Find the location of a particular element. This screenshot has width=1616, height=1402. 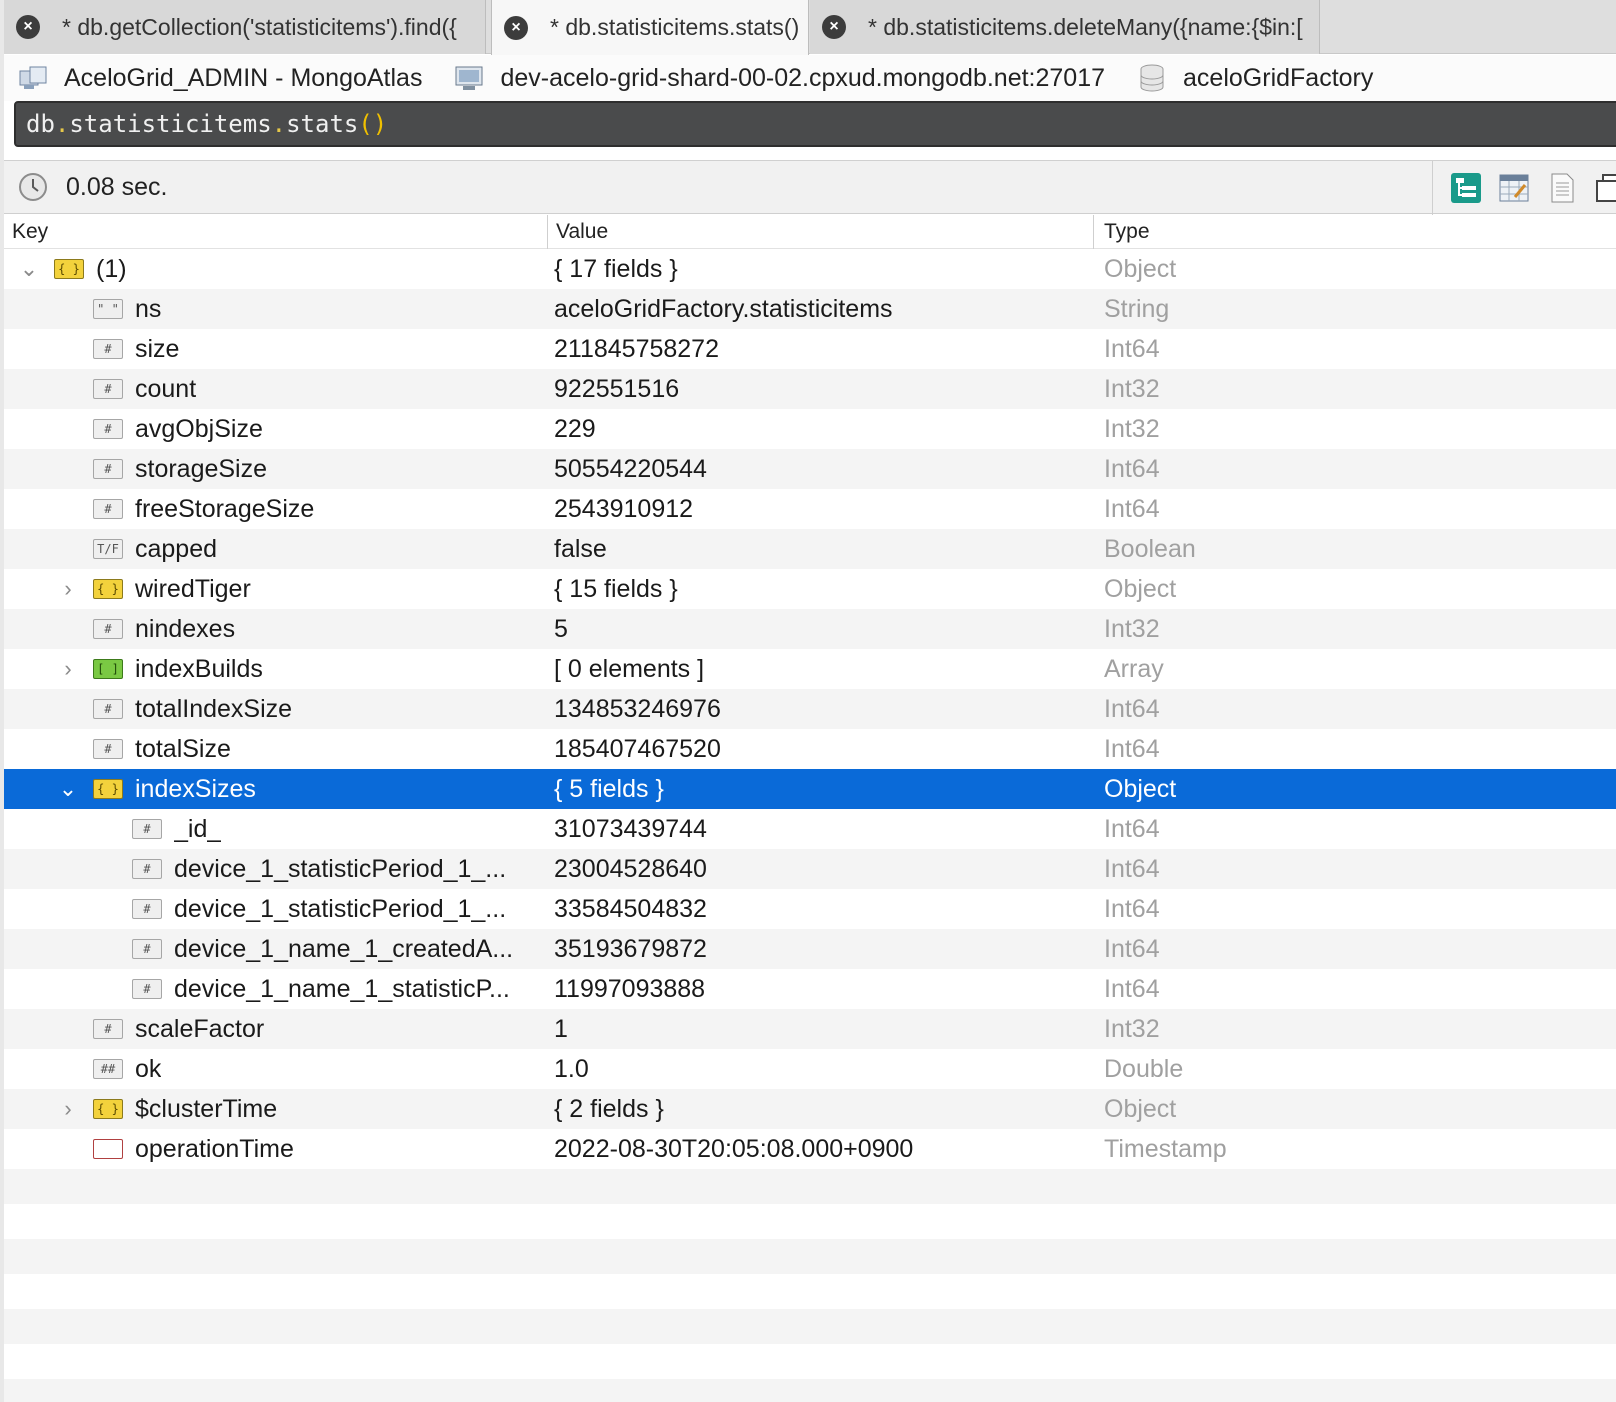

database-icon is located at coordinates (1152, 78).